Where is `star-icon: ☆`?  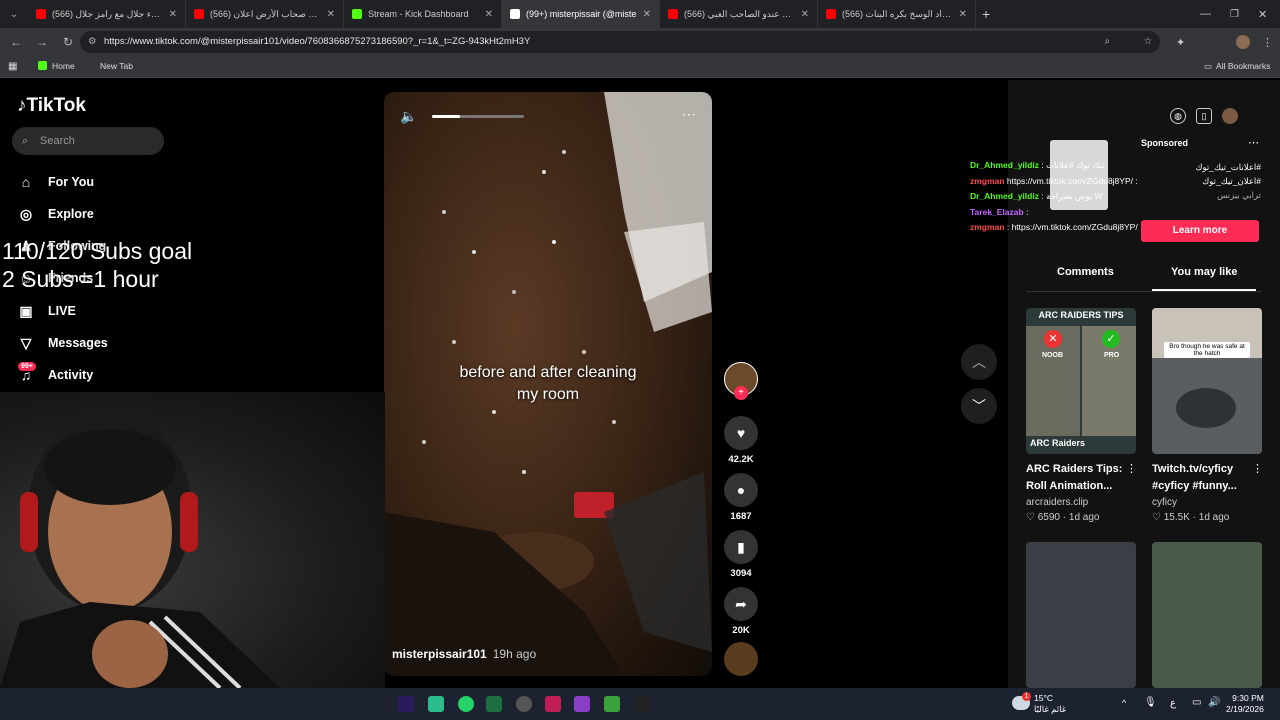
star-icon: ☆ is located at coordinates (1147, 42).